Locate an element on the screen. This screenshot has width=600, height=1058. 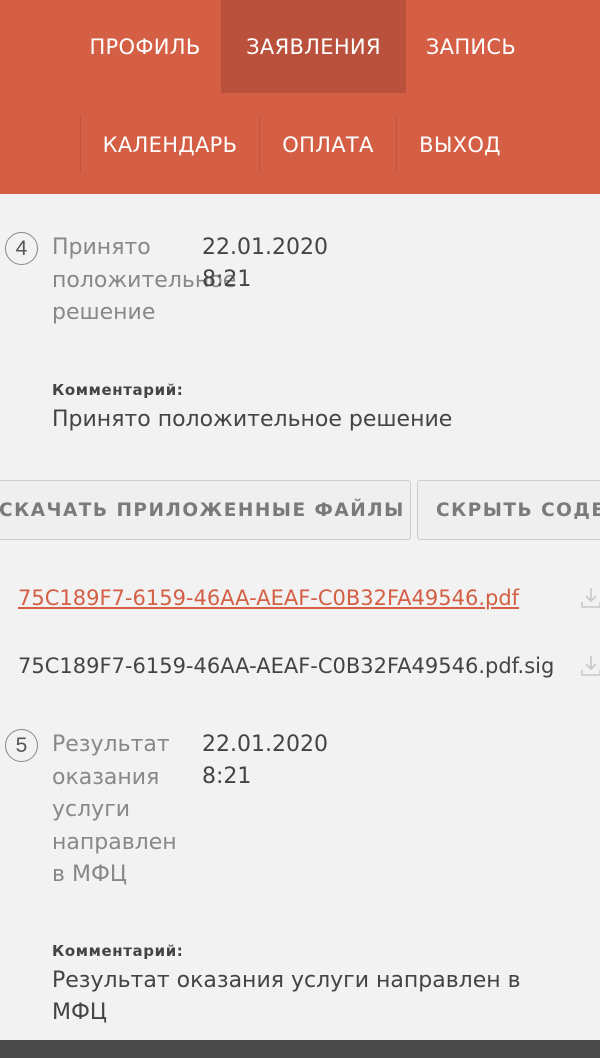
comment-text: Принято положительное решение is located at coordinates (252, 419).